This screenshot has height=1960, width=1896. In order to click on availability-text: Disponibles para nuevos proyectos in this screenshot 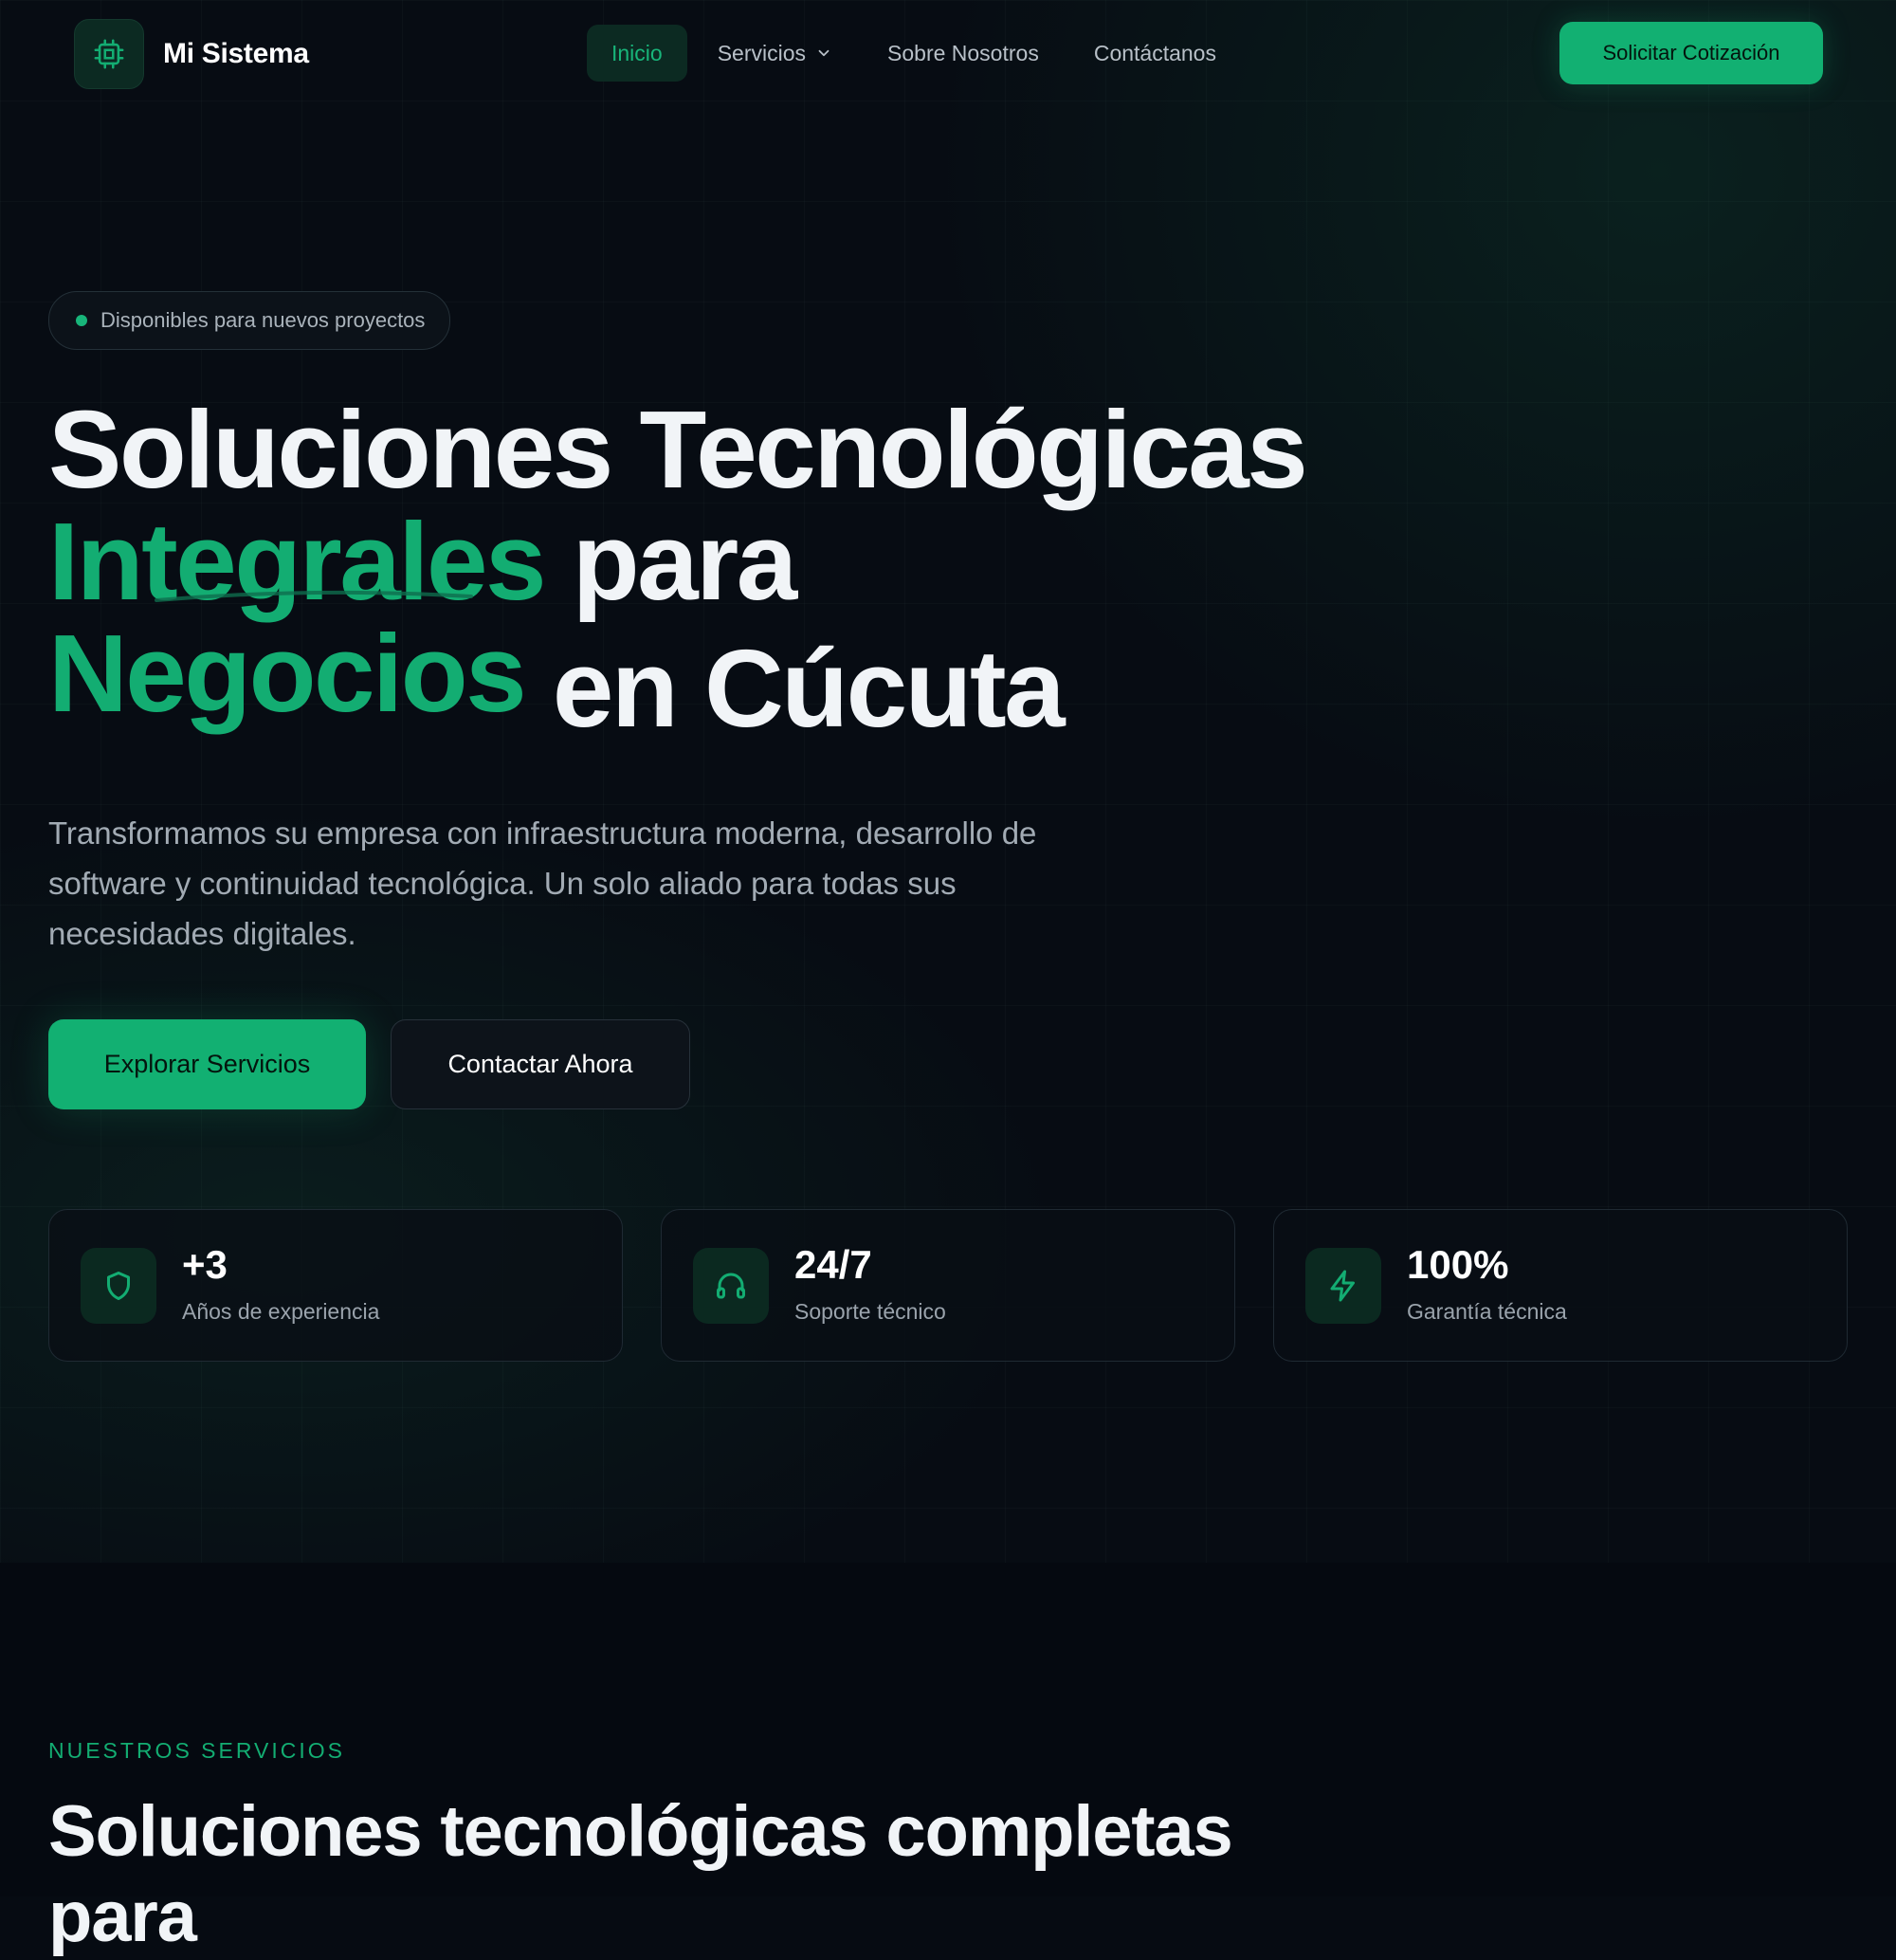, I will do `click(263, 320)`.